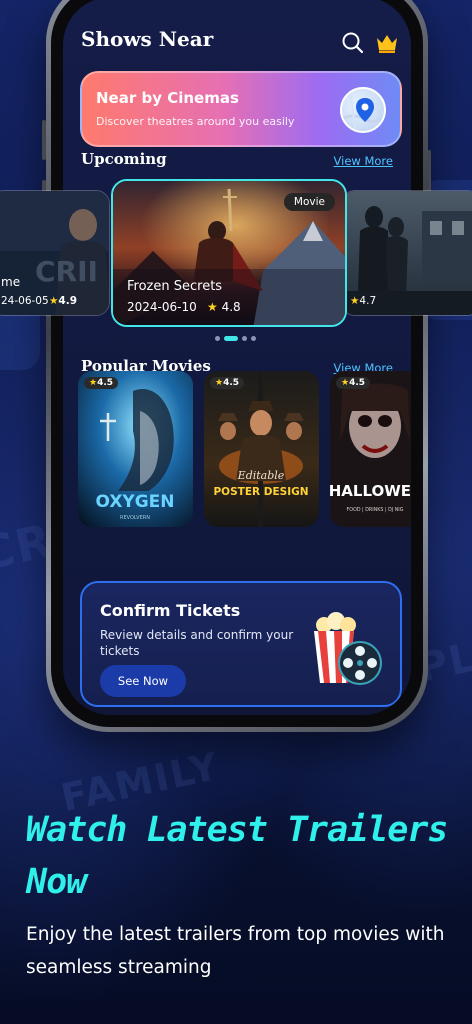  Describe the element at coordinates (175, 286) in the screenshot. I see `upcoming-card-name: Frozen Secrets` at that location.